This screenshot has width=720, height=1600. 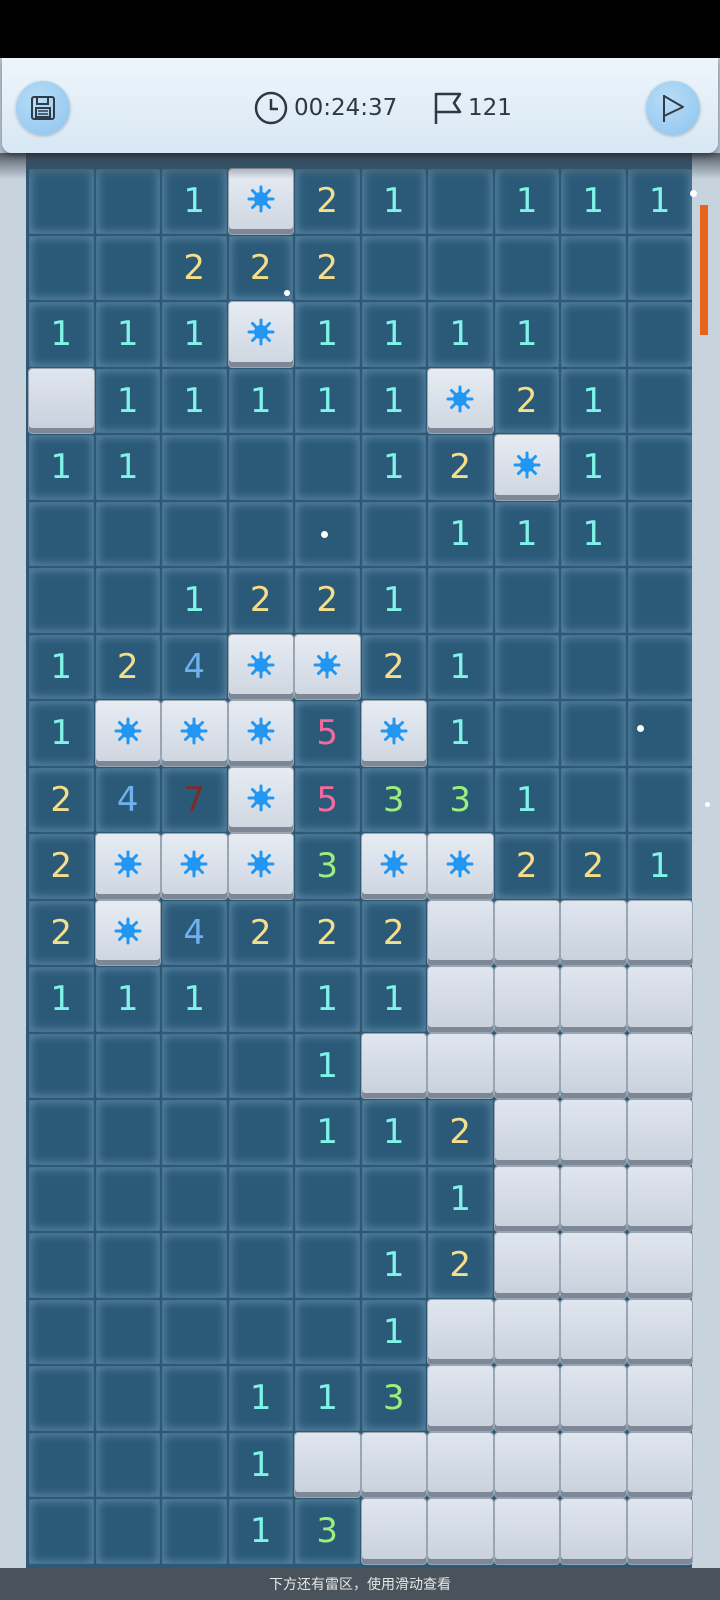 What do you see at coordinates (194, 799) in the screenshot?
I see `number-cell: 7` at bounding box center [194, 799].